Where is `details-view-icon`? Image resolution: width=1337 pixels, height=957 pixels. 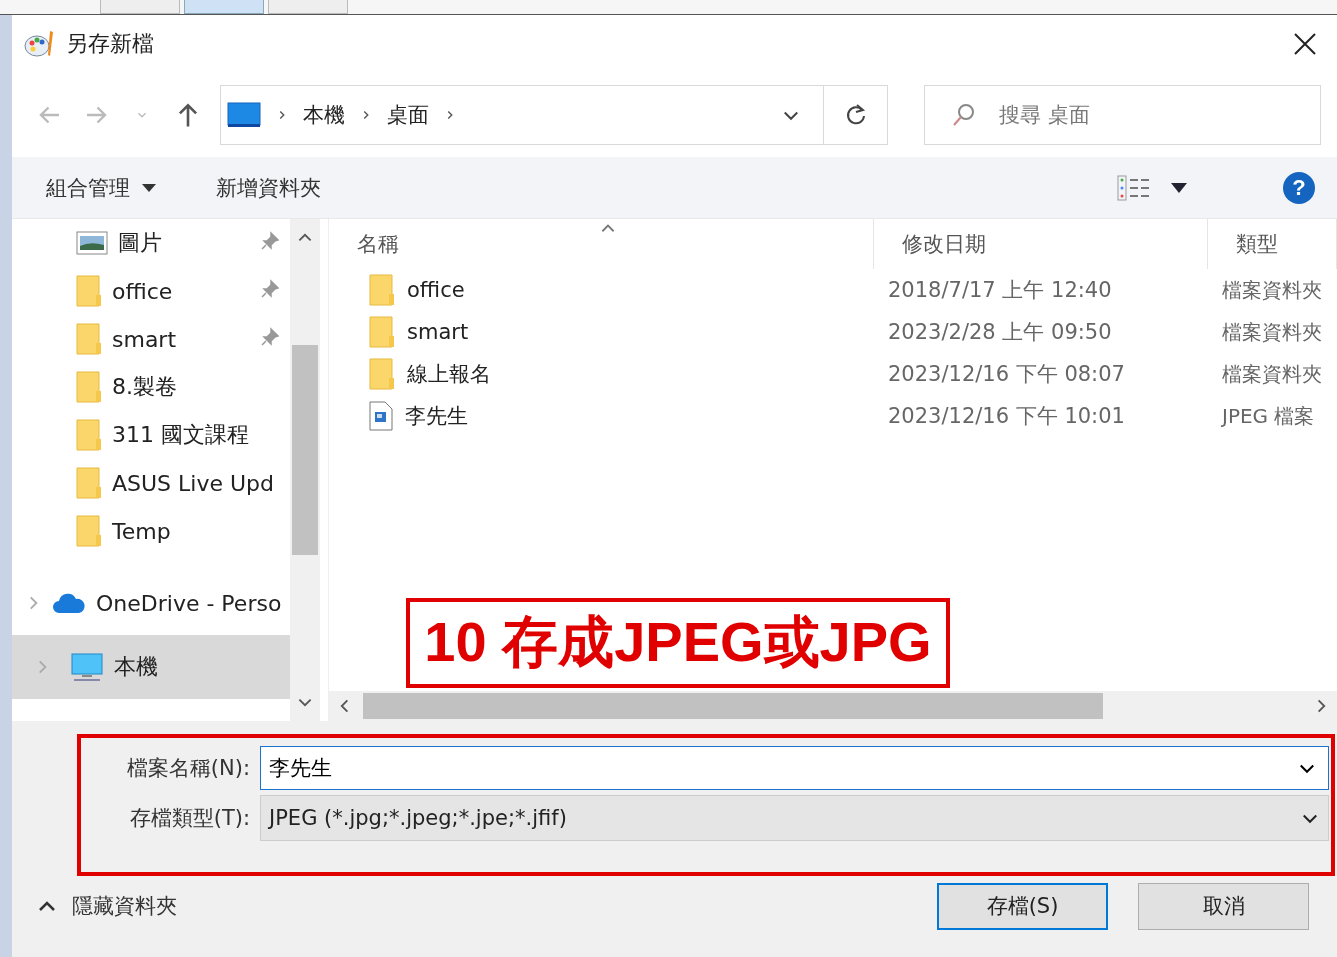 details-view-icon is located at coordinates (1134, 187).